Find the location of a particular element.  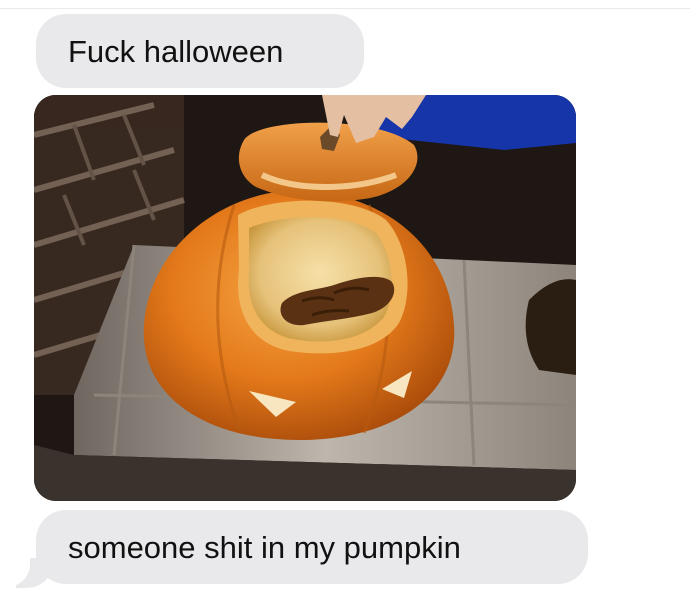

top-divider is located at coordinates (345, 8).